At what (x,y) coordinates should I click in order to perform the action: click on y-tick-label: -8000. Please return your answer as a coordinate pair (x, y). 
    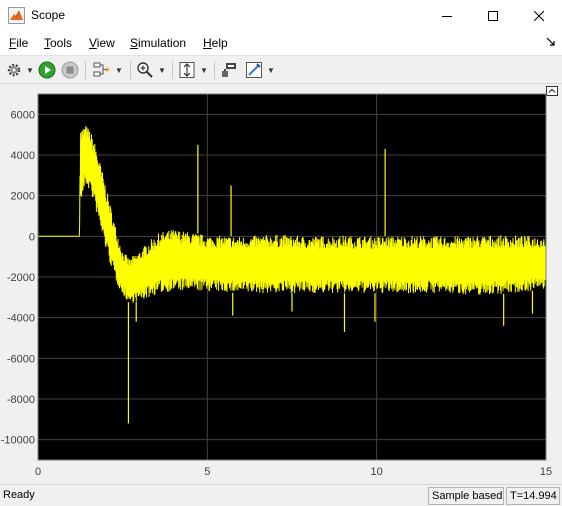
    Looking at the image, I should click on (21, 400).